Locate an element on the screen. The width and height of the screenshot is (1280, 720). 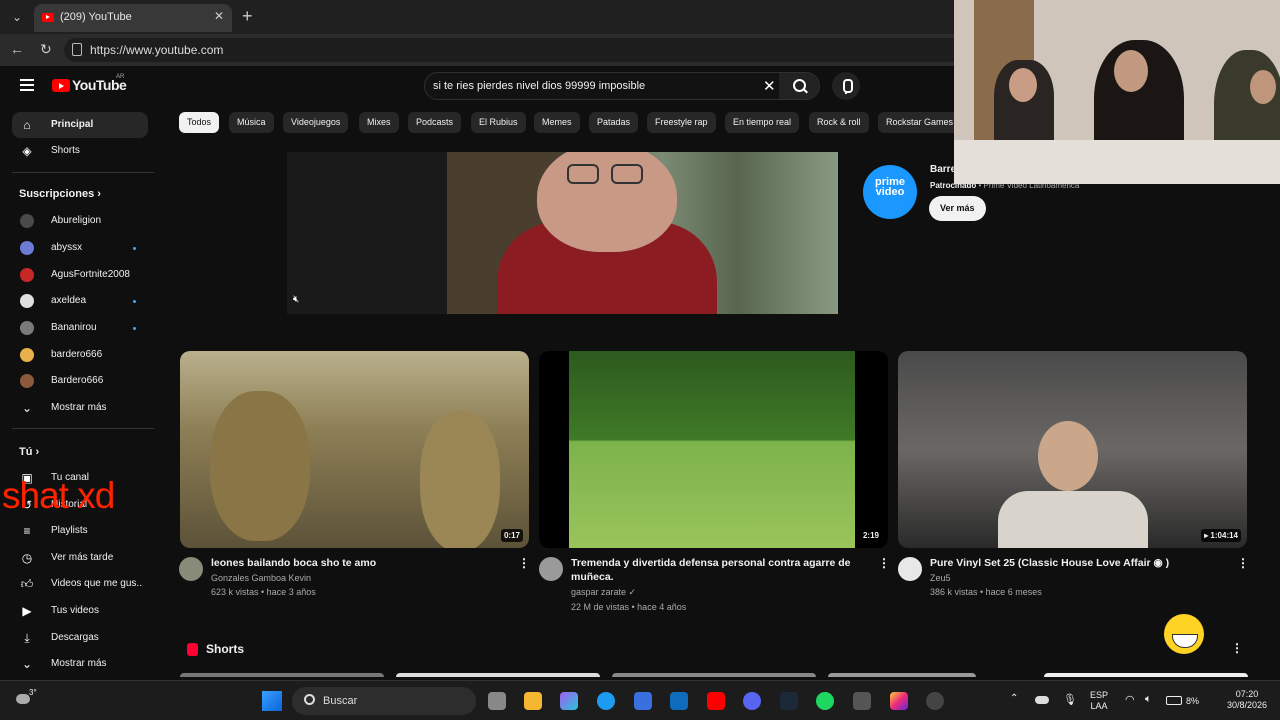
sidebar-item-downloads: ⤓ Descargas is located at coordinates (80, 638).